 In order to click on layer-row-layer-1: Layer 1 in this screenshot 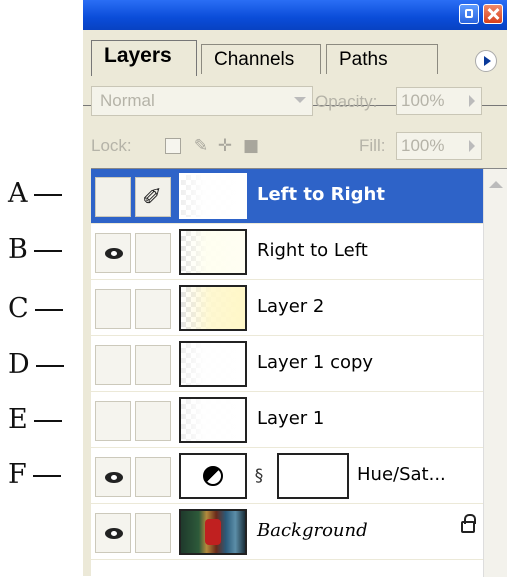, I will do `click(287, 420)`.